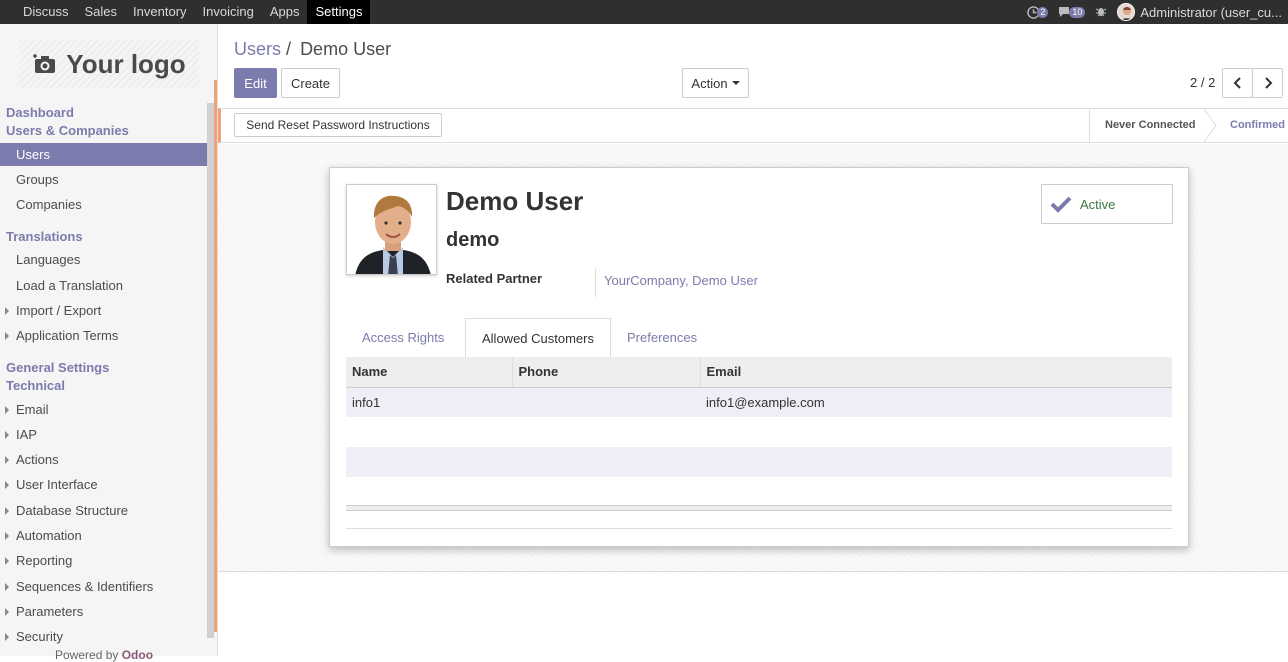  I want to click on sidebar-item-label: IAP, so click(26, 434).